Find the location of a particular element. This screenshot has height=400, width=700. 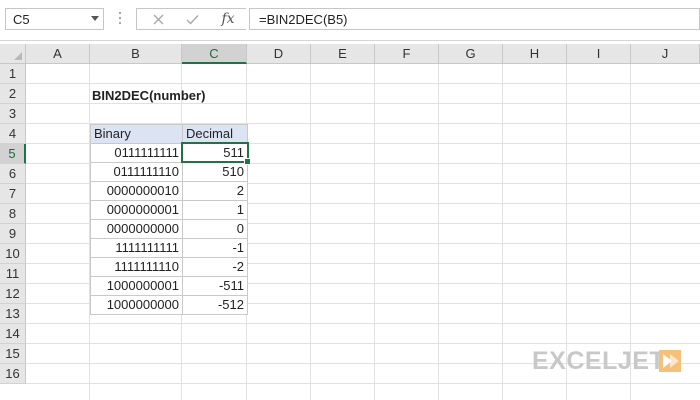

column-header-i: I is located at coordinates (599, 54).